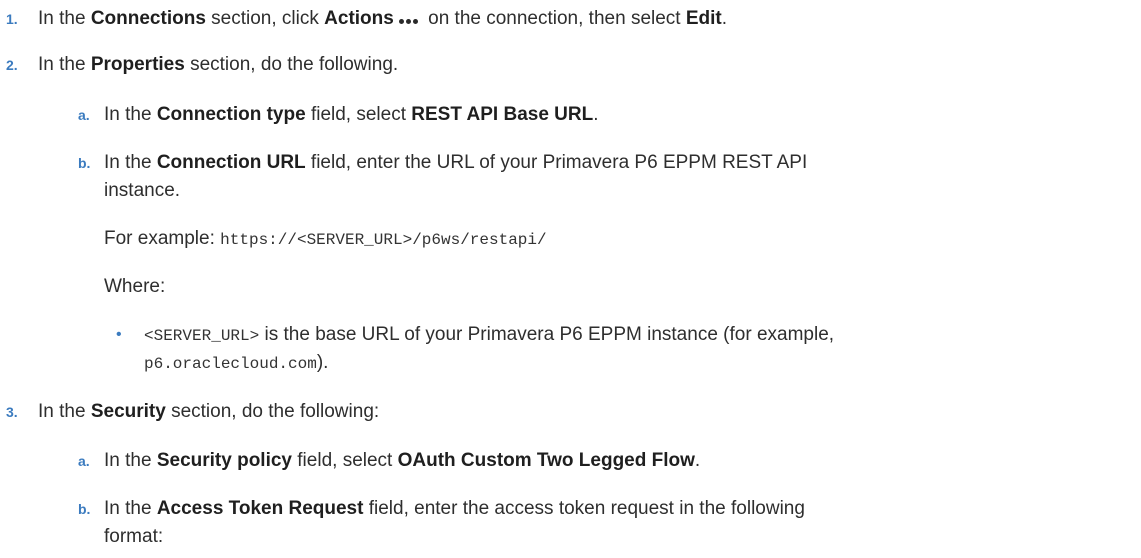  Describe the element at coordinates (142, 190) in the screenshot. I see `substep-text-line2: instance.` at that location.